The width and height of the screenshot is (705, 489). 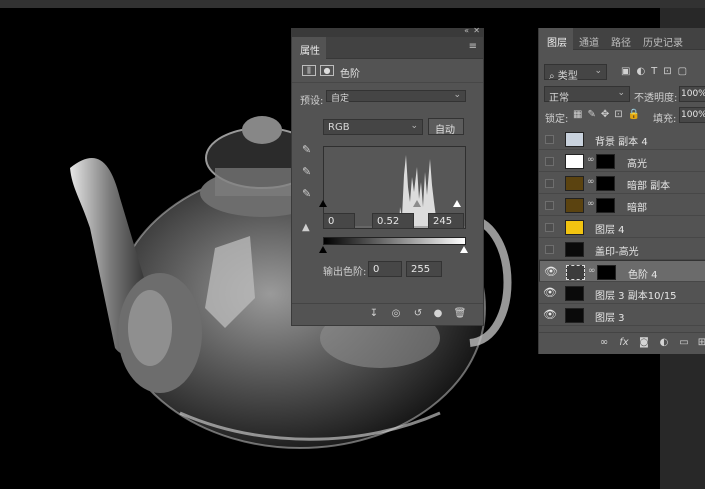 What do you see at coordinates (622, 205) in the screenshot?
I see `layer-row: ∞ 暗部` at bounding box center [622, 205].